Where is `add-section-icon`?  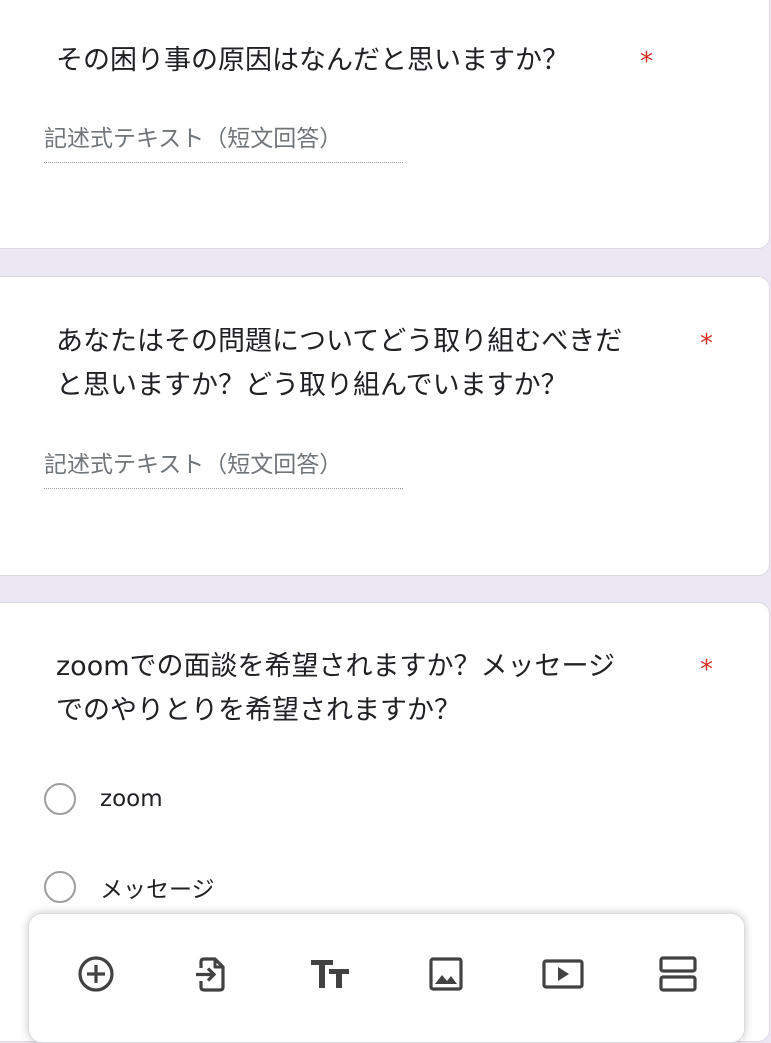 add-section-icon is located at coordinates (678, 974).